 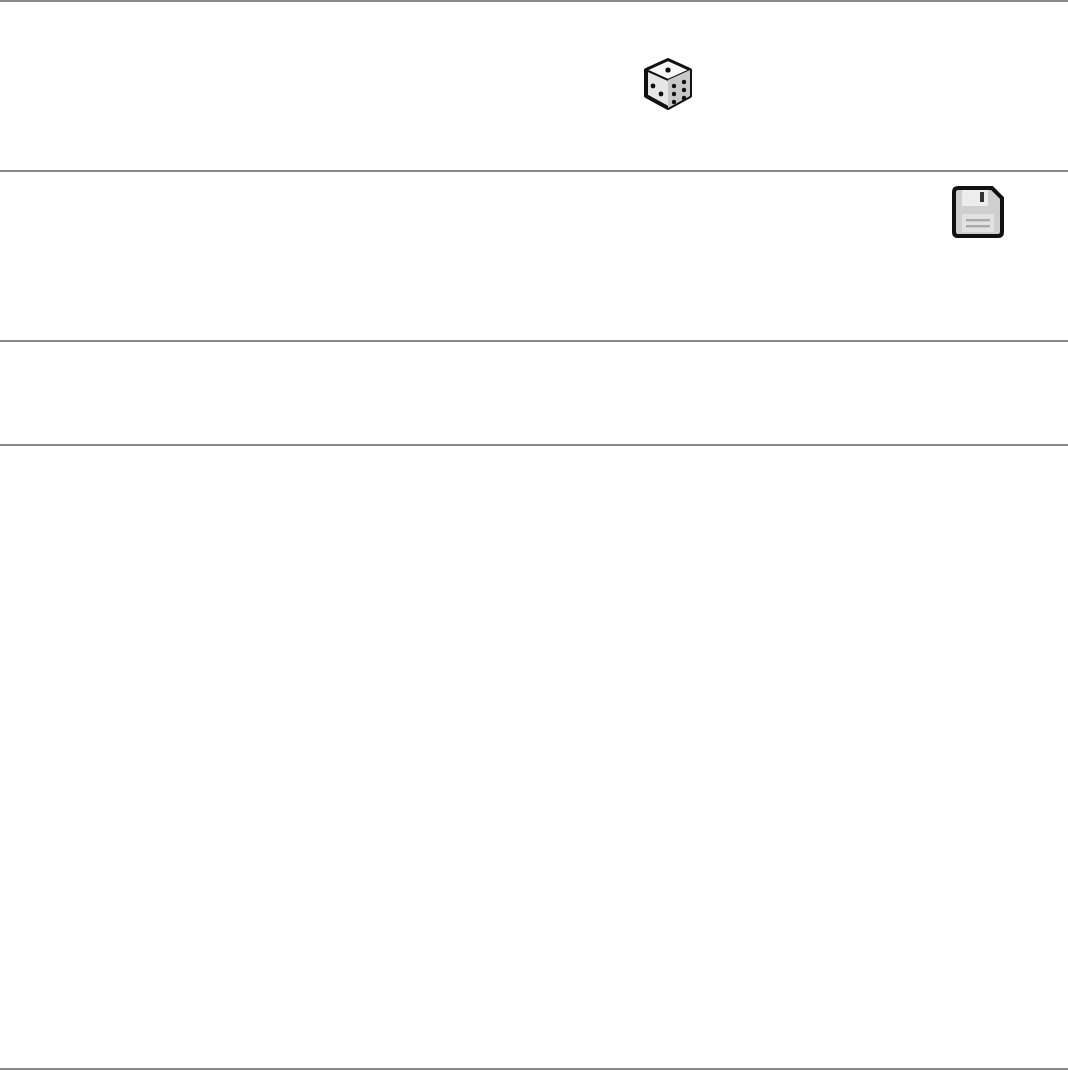 I want to click on dice-icon, so click(x=668, y=84).